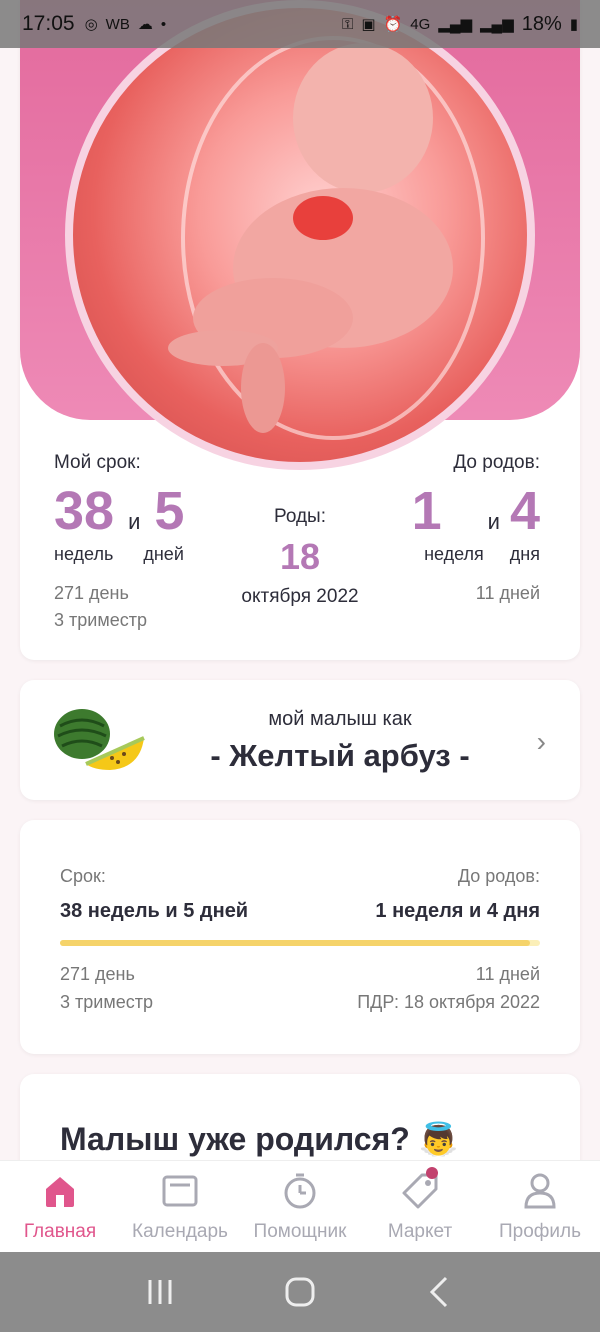 The width and height of the screenshot is (600, 1332). I want to click on progress-term-label: Срок:, so click(83, 876).